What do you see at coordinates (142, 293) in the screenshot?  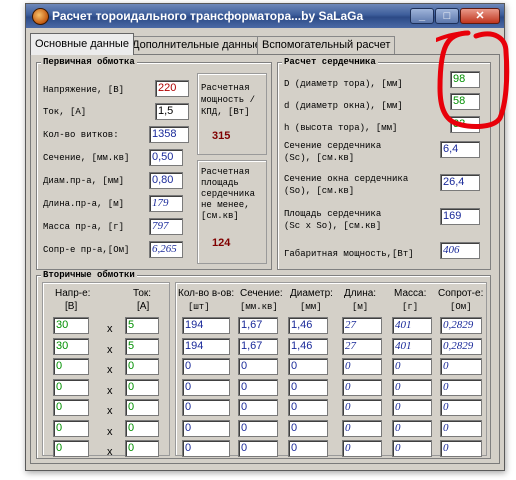 I see `header-current: Ток:` at bounding box center [142, 293].